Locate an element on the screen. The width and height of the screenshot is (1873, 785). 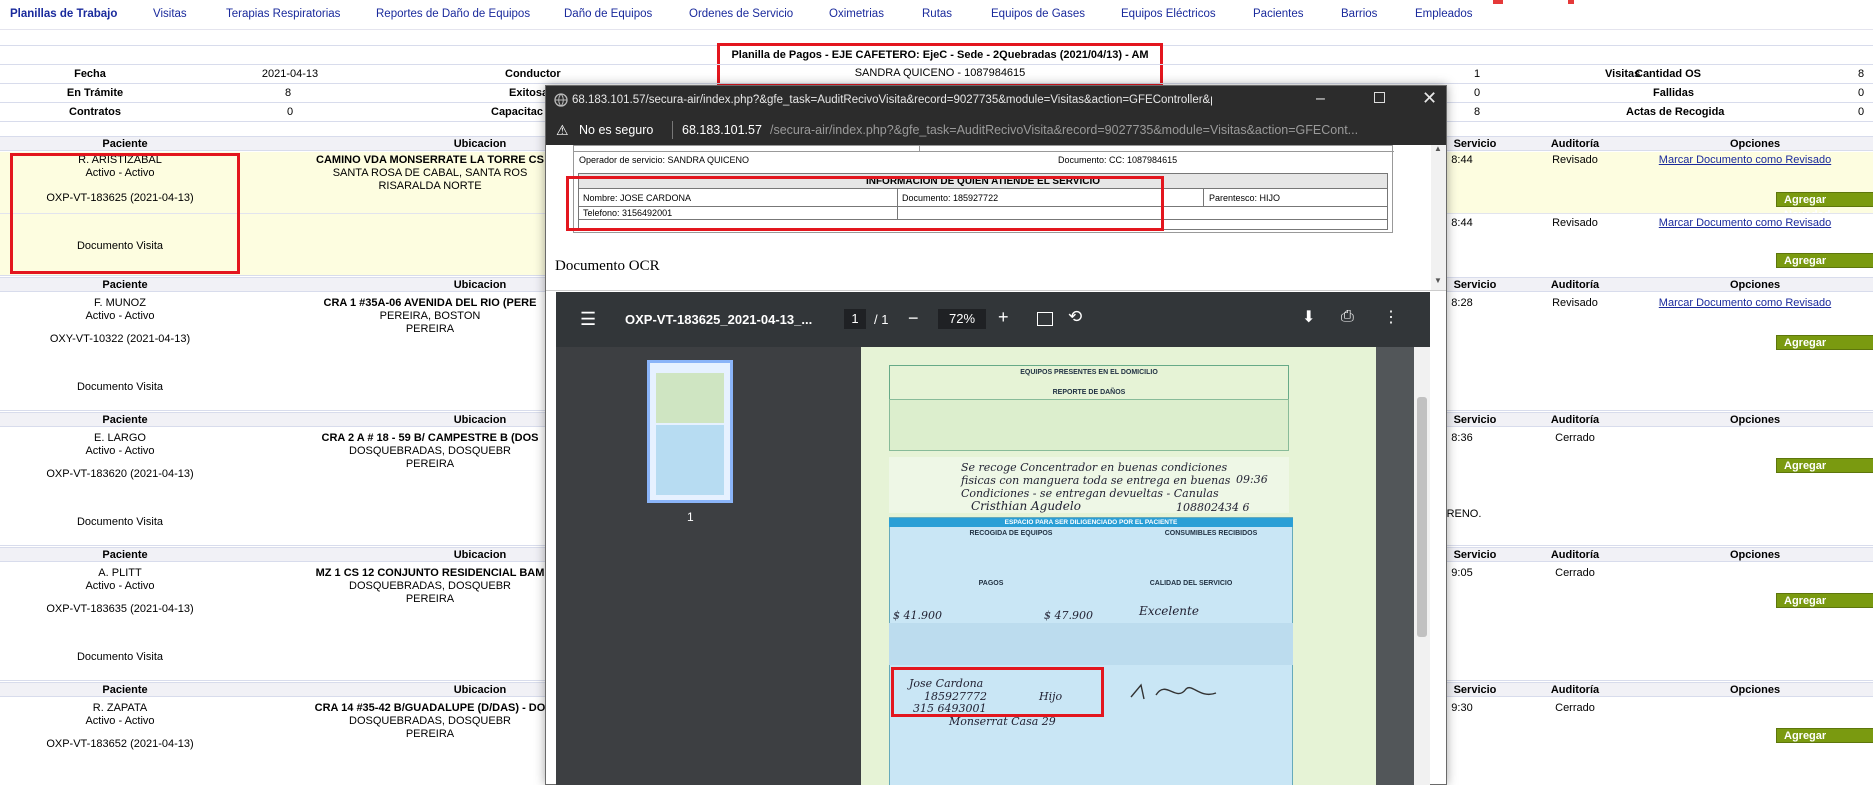
zoom-in-icon: + is located at coordinates (1003, 317).